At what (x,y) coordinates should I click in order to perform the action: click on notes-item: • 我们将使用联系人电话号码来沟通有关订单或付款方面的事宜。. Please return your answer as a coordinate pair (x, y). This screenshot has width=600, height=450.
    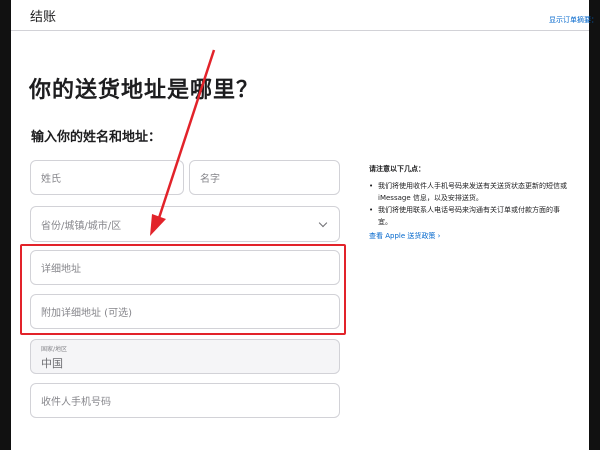
    Looking at the image, I should click on (469, 216).